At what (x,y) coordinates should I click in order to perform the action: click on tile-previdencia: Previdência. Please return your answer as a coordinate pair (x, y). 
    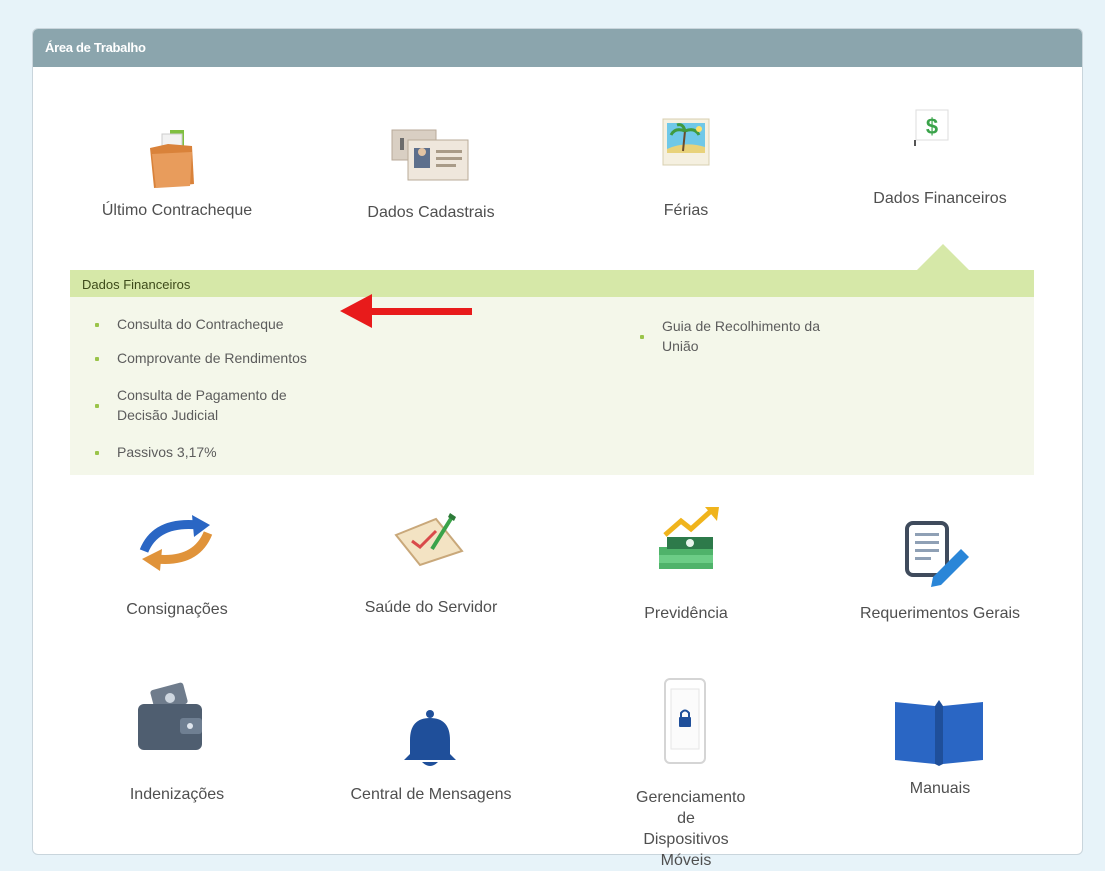
    Looking at the image, I should click on (686, 565).